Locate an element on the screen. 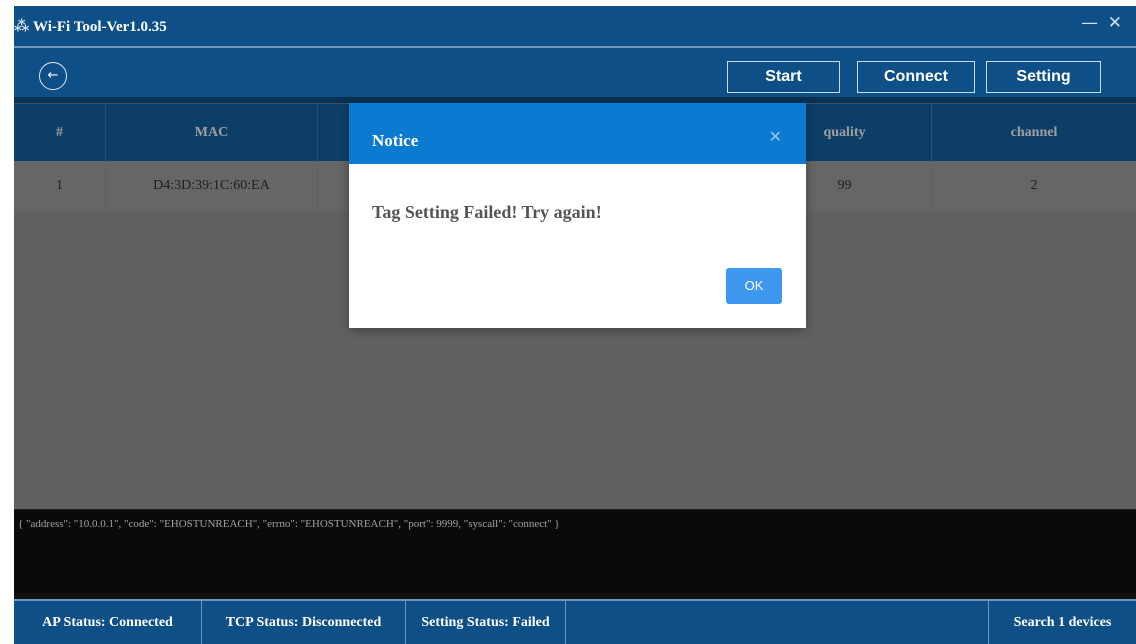 This screenshot has width=1136, height=644. window-title: ⁂ Wi-Fi Tool-Ver1.0.35 is located at coordinates (90, 26).